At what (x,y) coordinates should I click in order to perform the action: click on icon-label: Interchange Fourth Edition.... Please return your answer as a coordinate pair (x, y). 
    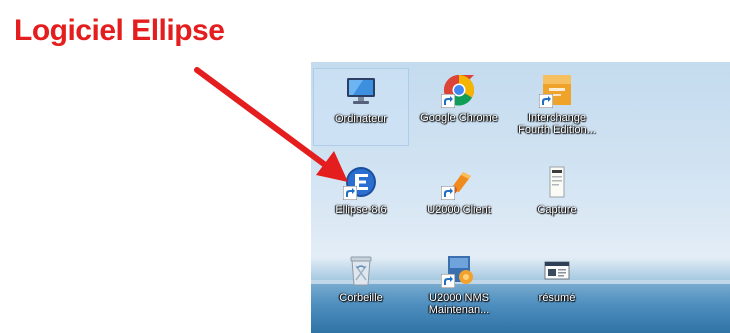
    Looking at the image, I should click on (557, 124).